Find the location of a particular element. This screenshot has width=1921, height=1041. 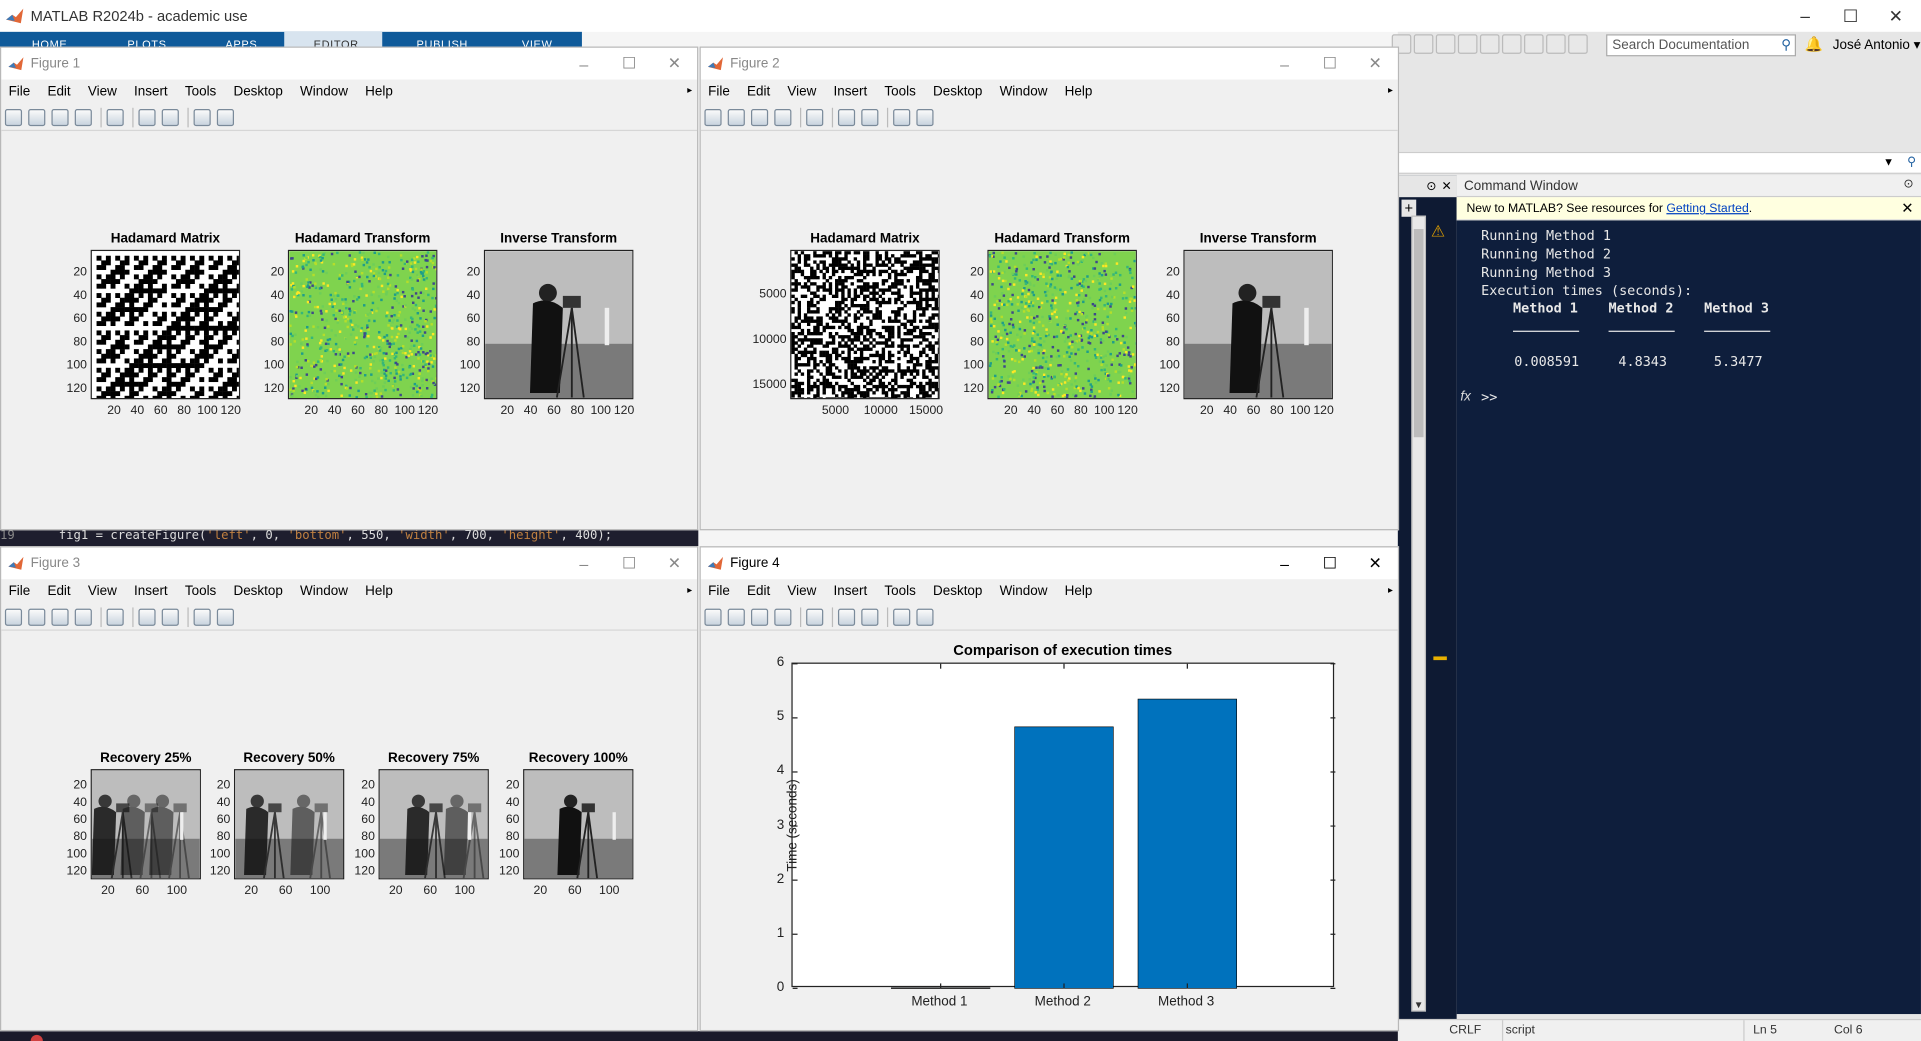

scroll-thumb is located at coordinates (1418, 333).